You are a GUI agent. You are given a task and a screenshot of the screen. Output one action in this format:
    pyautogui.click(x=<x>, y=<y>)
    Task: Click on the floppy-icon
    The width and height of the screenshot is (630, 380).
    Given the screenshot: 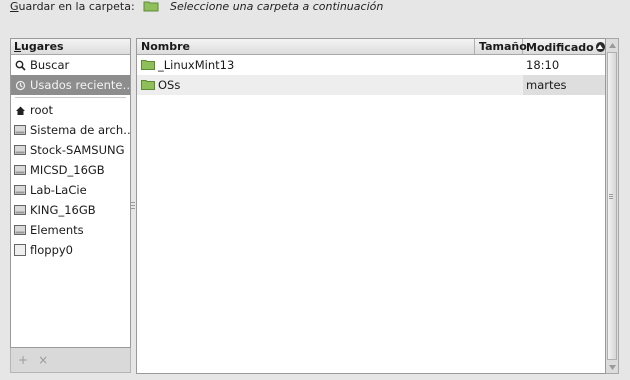 What is the action you would take?
    pyautogui.click(x=20, y=250)
    